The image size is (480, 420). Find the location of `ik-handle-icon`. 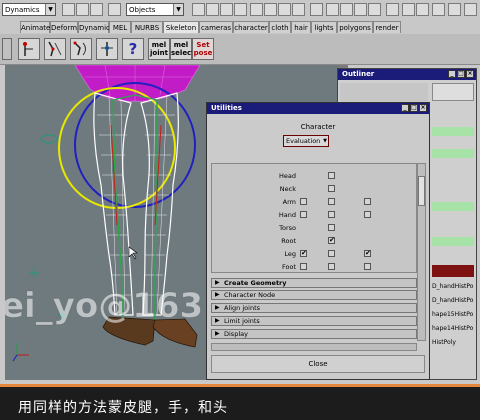

ik-handle-icon is located at coordinates (55, 49).